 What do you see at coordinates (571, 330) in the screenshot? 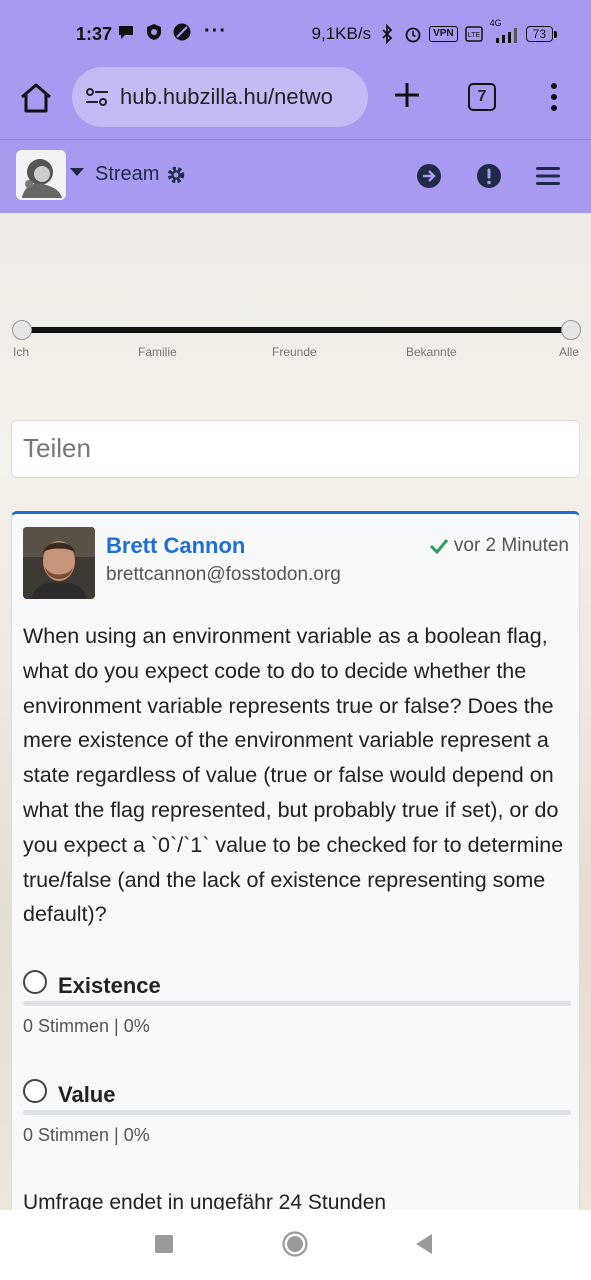
I see `slider-knob-max` at bounding box center [571, 330].